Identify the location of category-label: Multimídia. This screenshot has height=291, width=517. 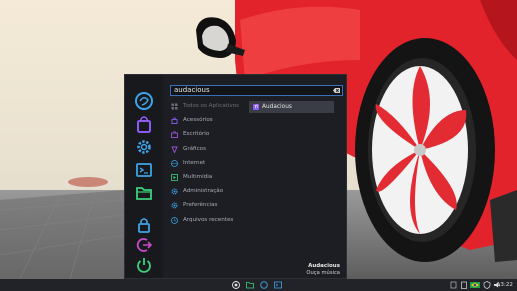
(198, 177).